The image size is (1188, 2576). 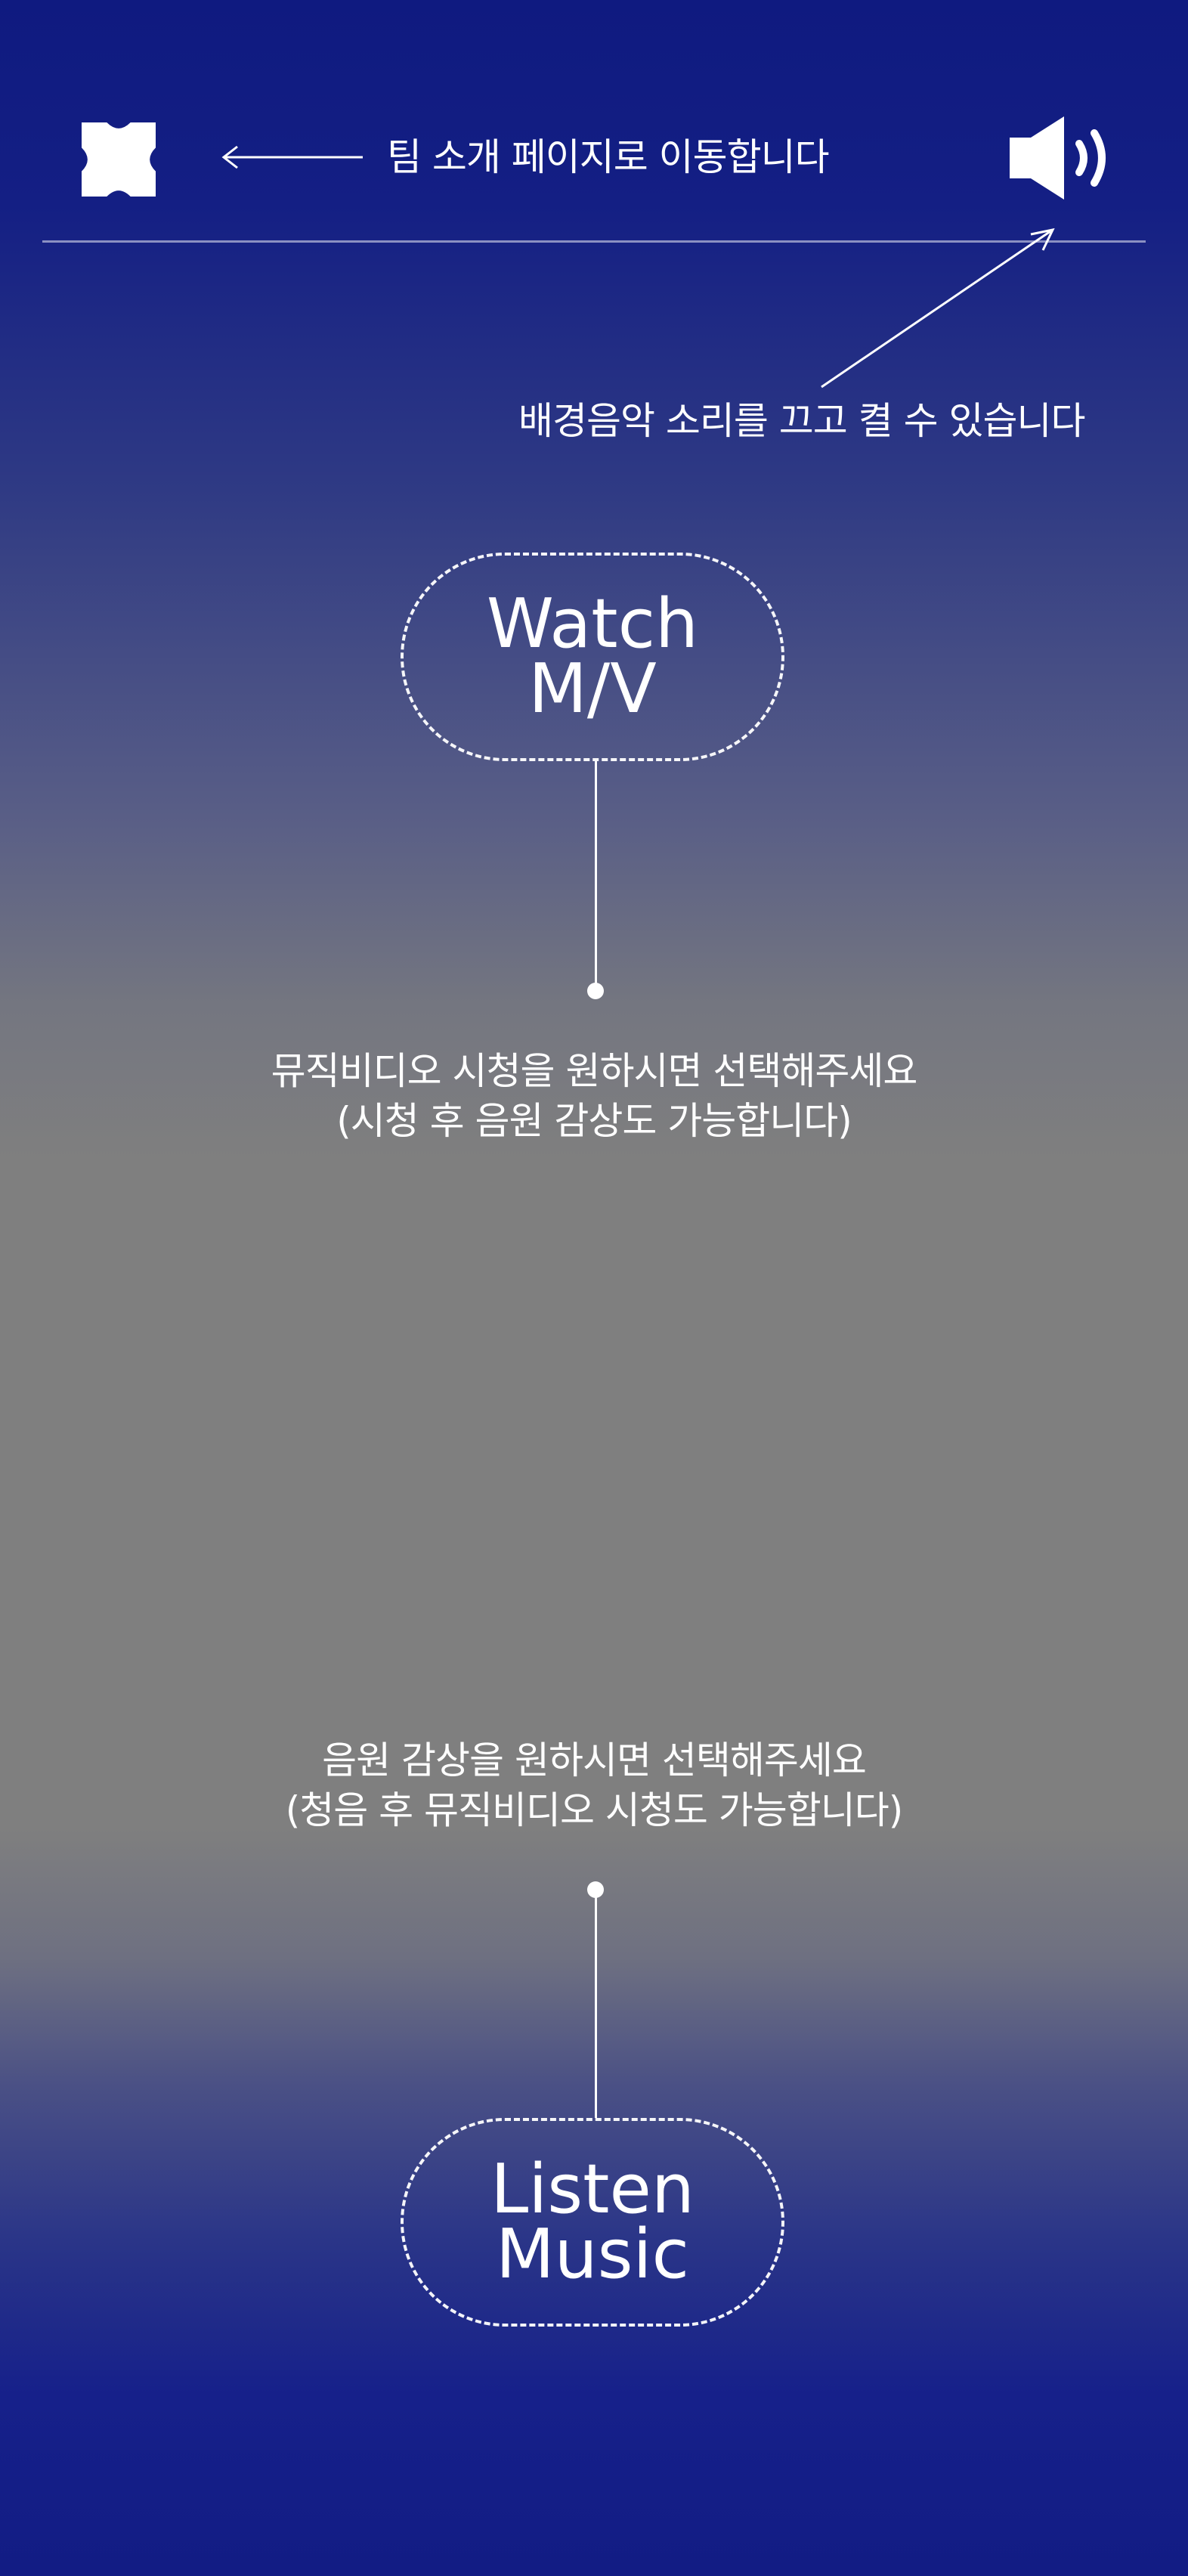 I want to click on listen-music-button: Listen Music, so click(x=593, y=2222).